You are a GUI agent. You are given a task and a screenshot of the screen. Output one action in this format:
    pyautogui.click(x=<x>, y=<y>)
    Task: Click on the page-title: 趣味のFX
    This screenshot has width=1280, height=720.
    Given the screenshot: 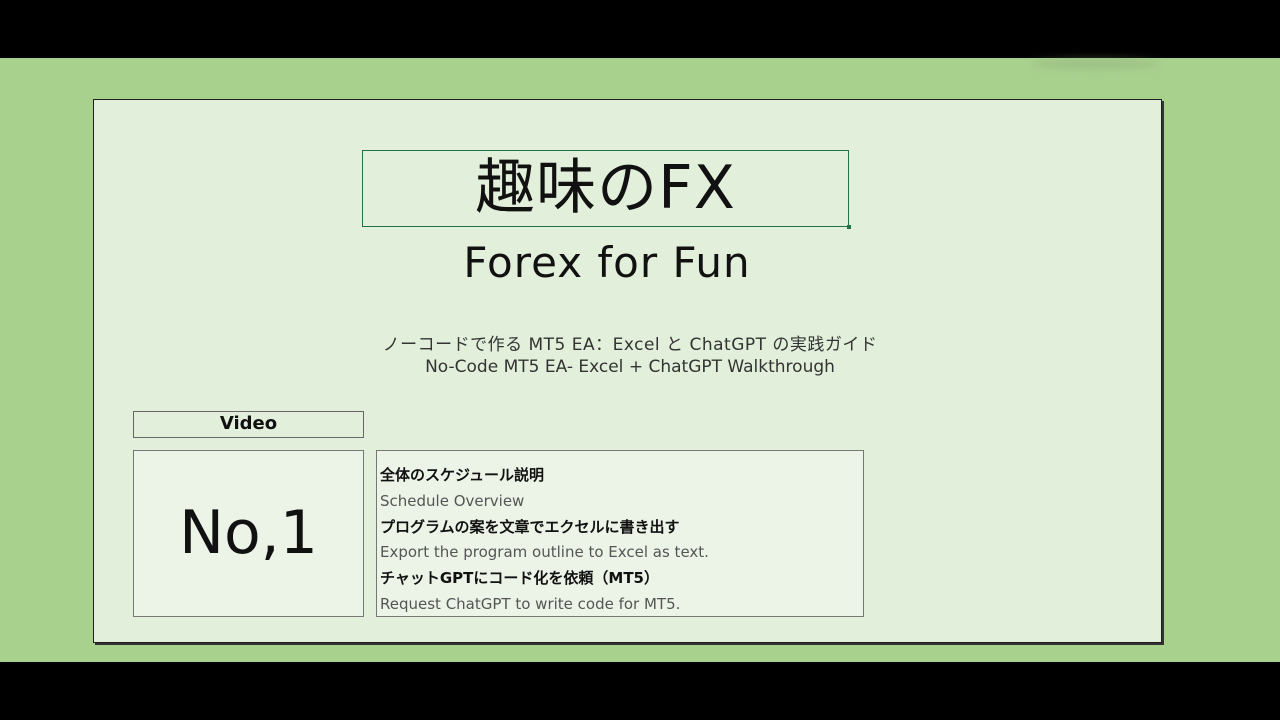 What is the action you would take?
    pyautogui.click(x=605, y=188)
    